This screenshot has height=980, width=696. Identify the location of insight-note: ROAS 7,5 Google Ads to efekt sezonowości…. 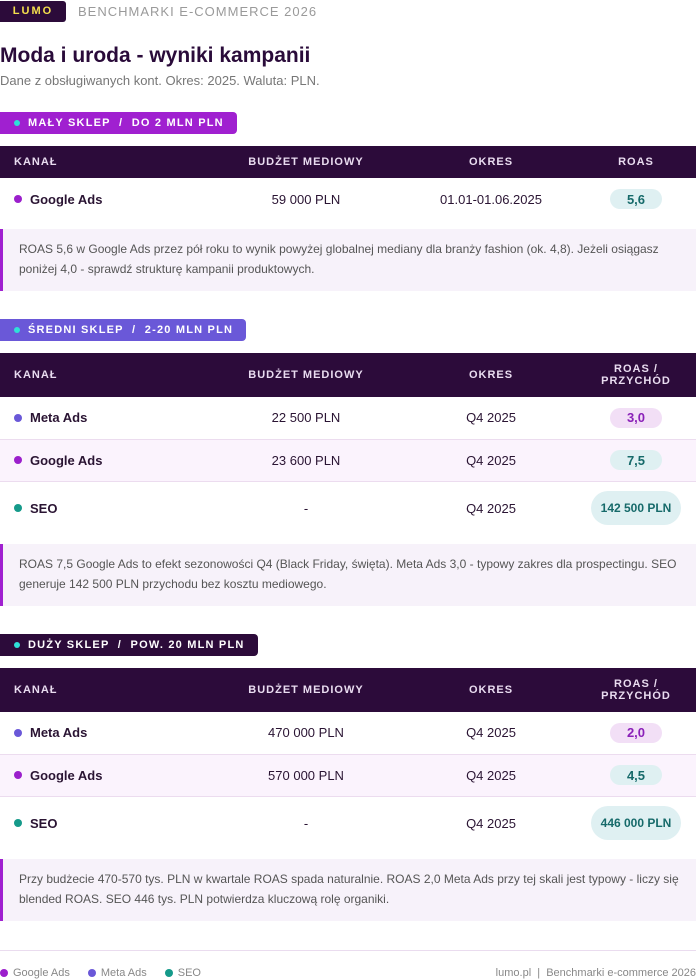
(348, 575).